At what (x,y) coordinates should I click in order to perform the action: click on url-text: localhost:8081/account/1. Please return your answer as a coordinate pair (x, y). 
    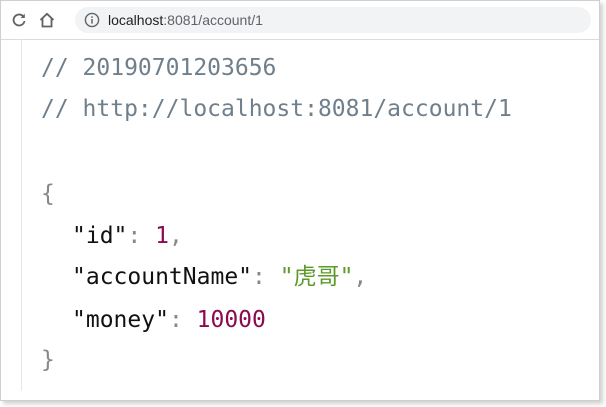
    Looking at the image, I should click on (185, 20).